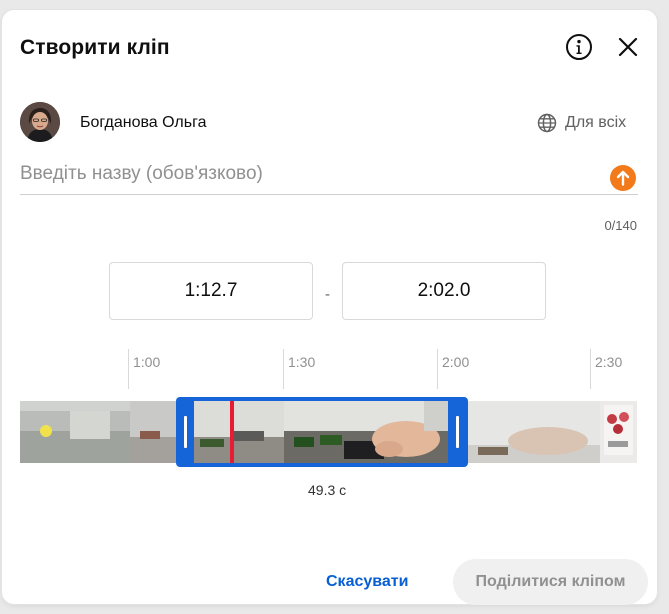 This screenshot has height=614, width=669. I want to click on title-underline, so click(329, 194).